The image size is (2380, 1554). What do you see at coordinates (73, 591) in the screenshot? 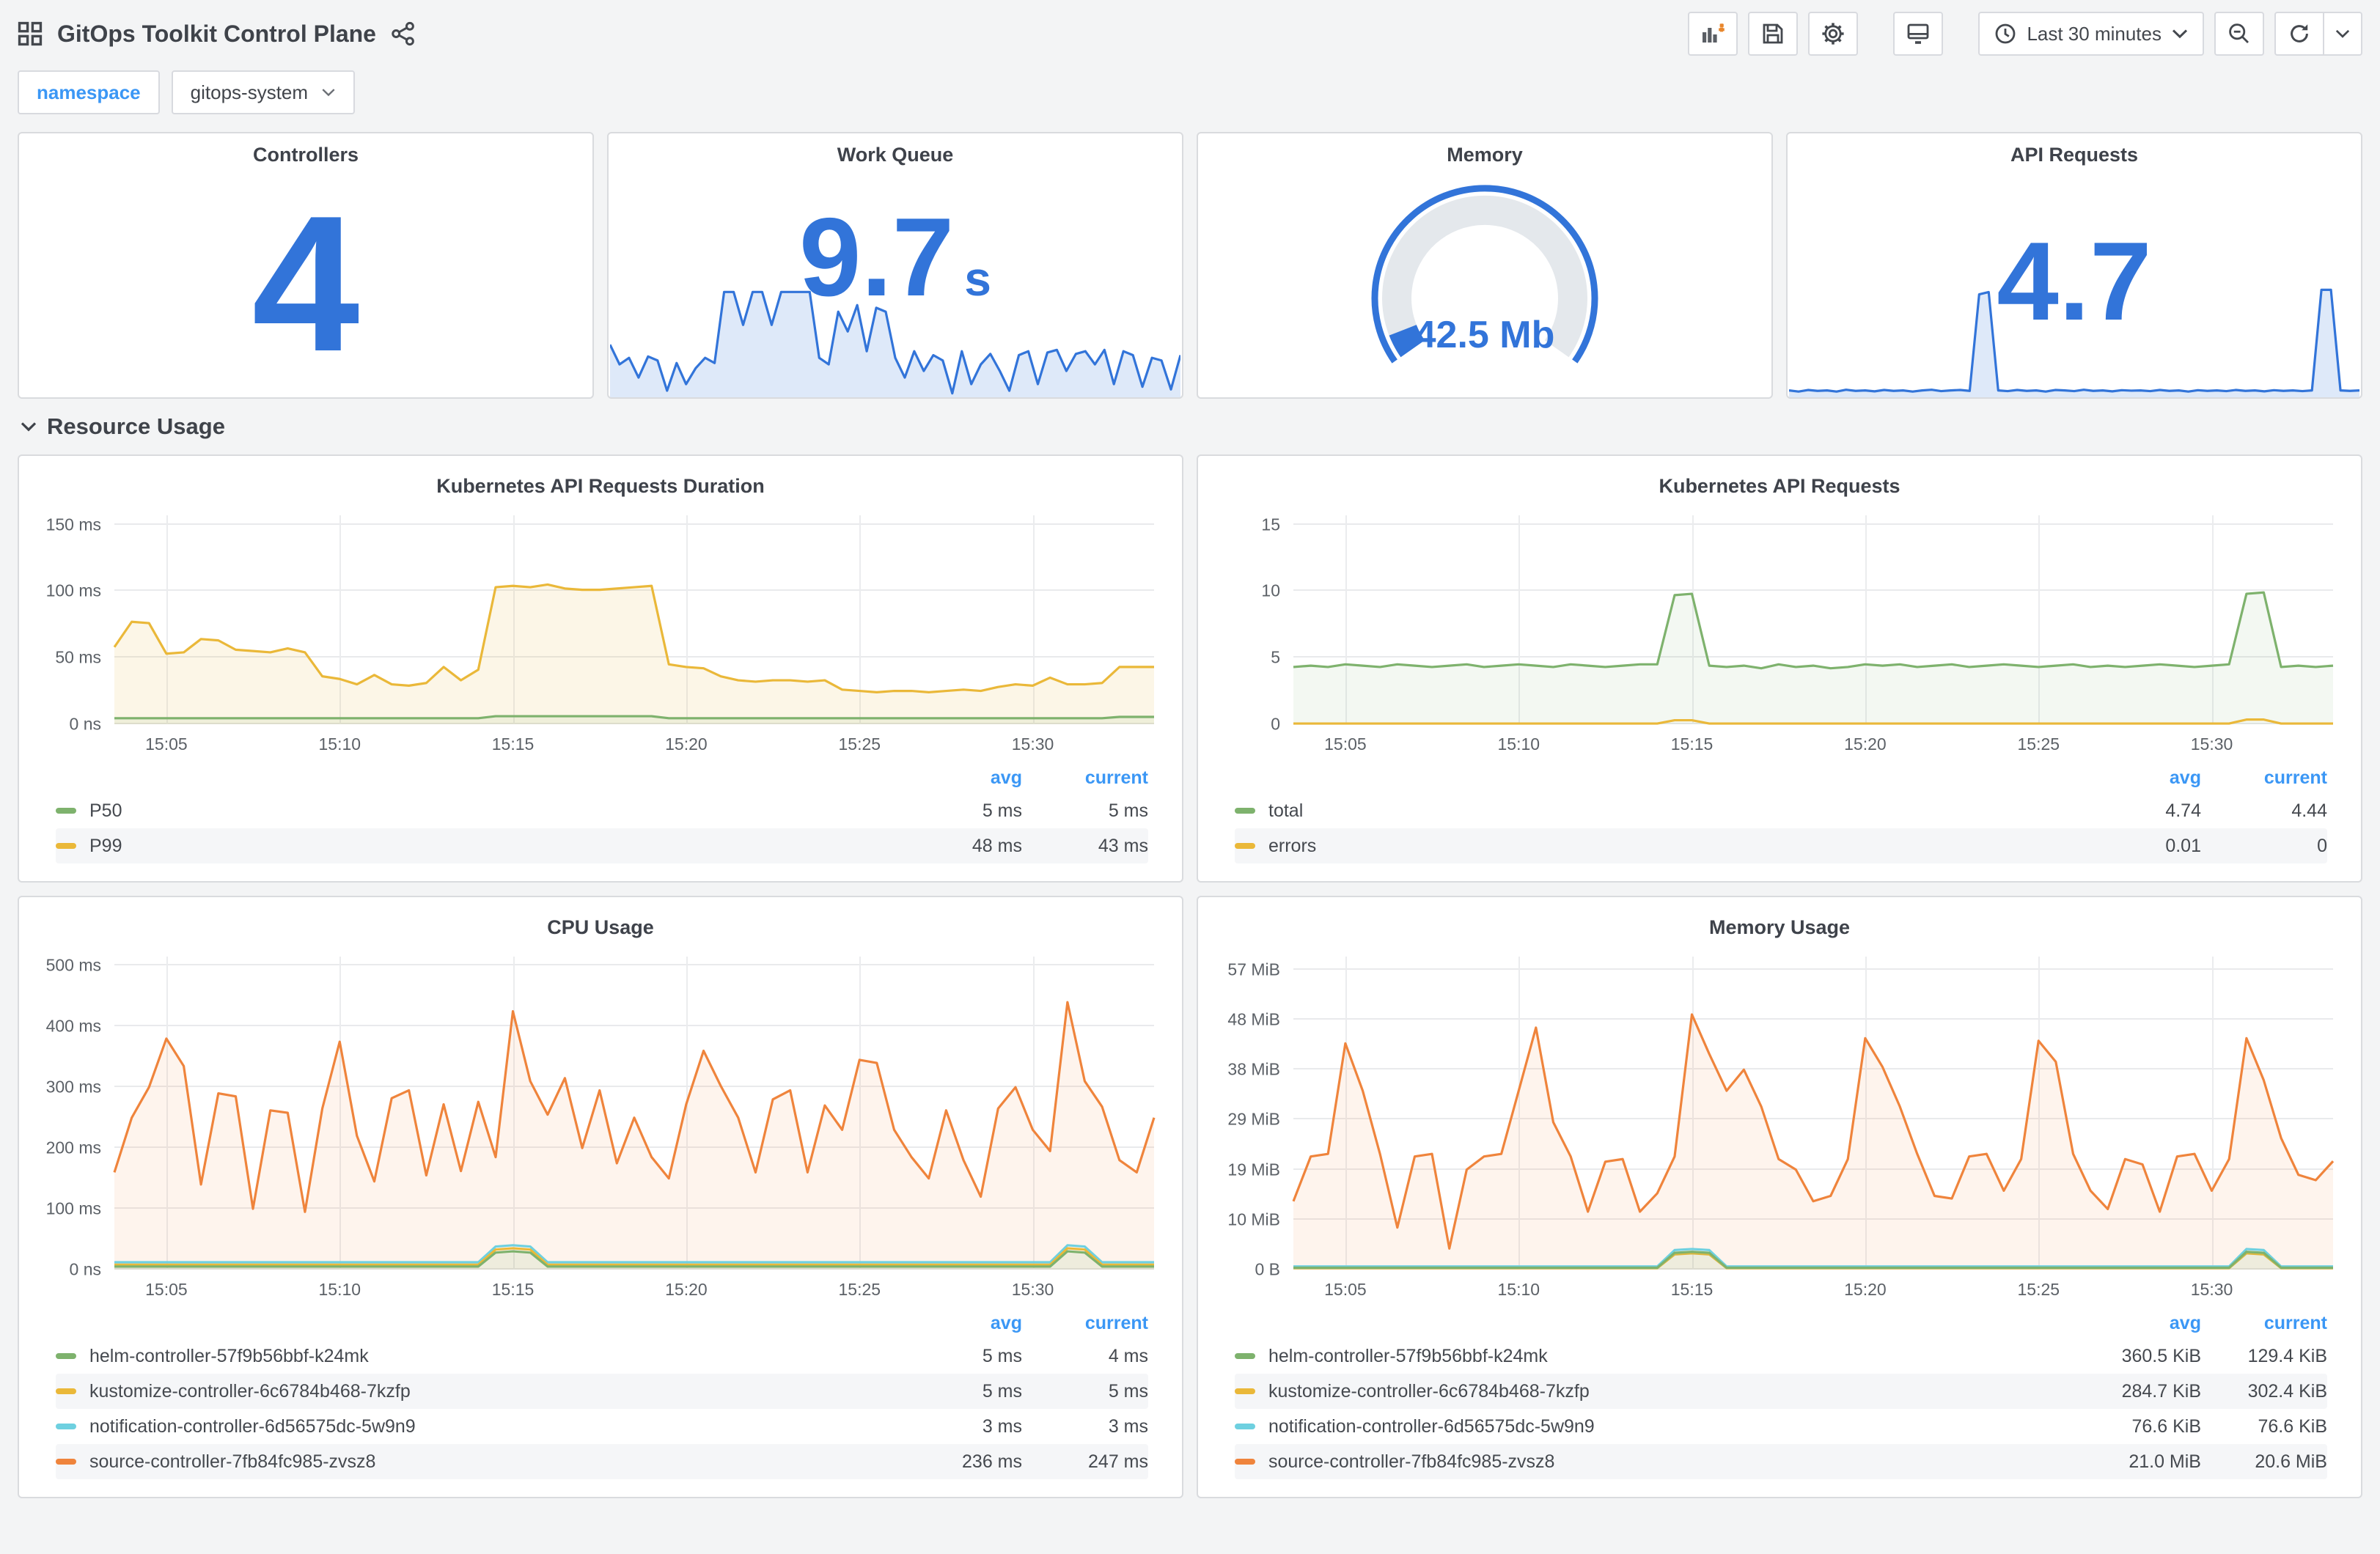
I see `y-axis-tick: 100 ms` at bounding box center [73, 591].